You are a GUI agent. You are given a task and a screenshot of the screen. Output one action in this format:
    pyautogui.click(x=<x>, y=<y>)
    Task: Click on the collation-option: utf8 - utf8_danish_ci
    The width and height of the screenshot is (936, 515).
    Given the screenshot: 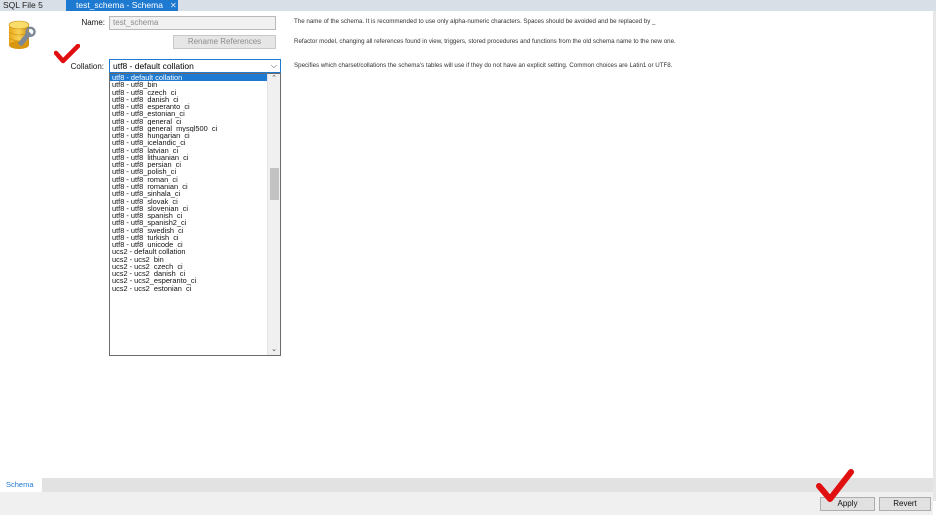 What is the action you would take?
    pyautogui.click(x=188, y=99)
    